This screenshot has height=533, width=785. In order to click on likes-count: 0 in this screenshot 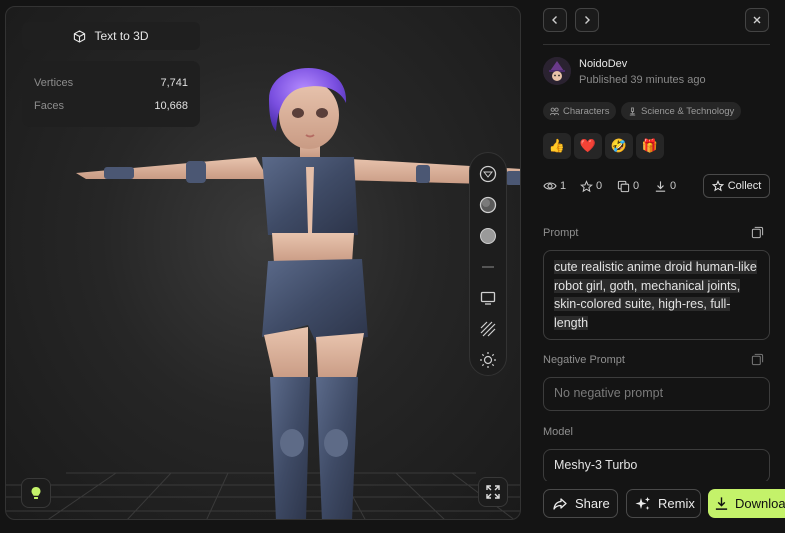, I will do `click(591, 186)`.